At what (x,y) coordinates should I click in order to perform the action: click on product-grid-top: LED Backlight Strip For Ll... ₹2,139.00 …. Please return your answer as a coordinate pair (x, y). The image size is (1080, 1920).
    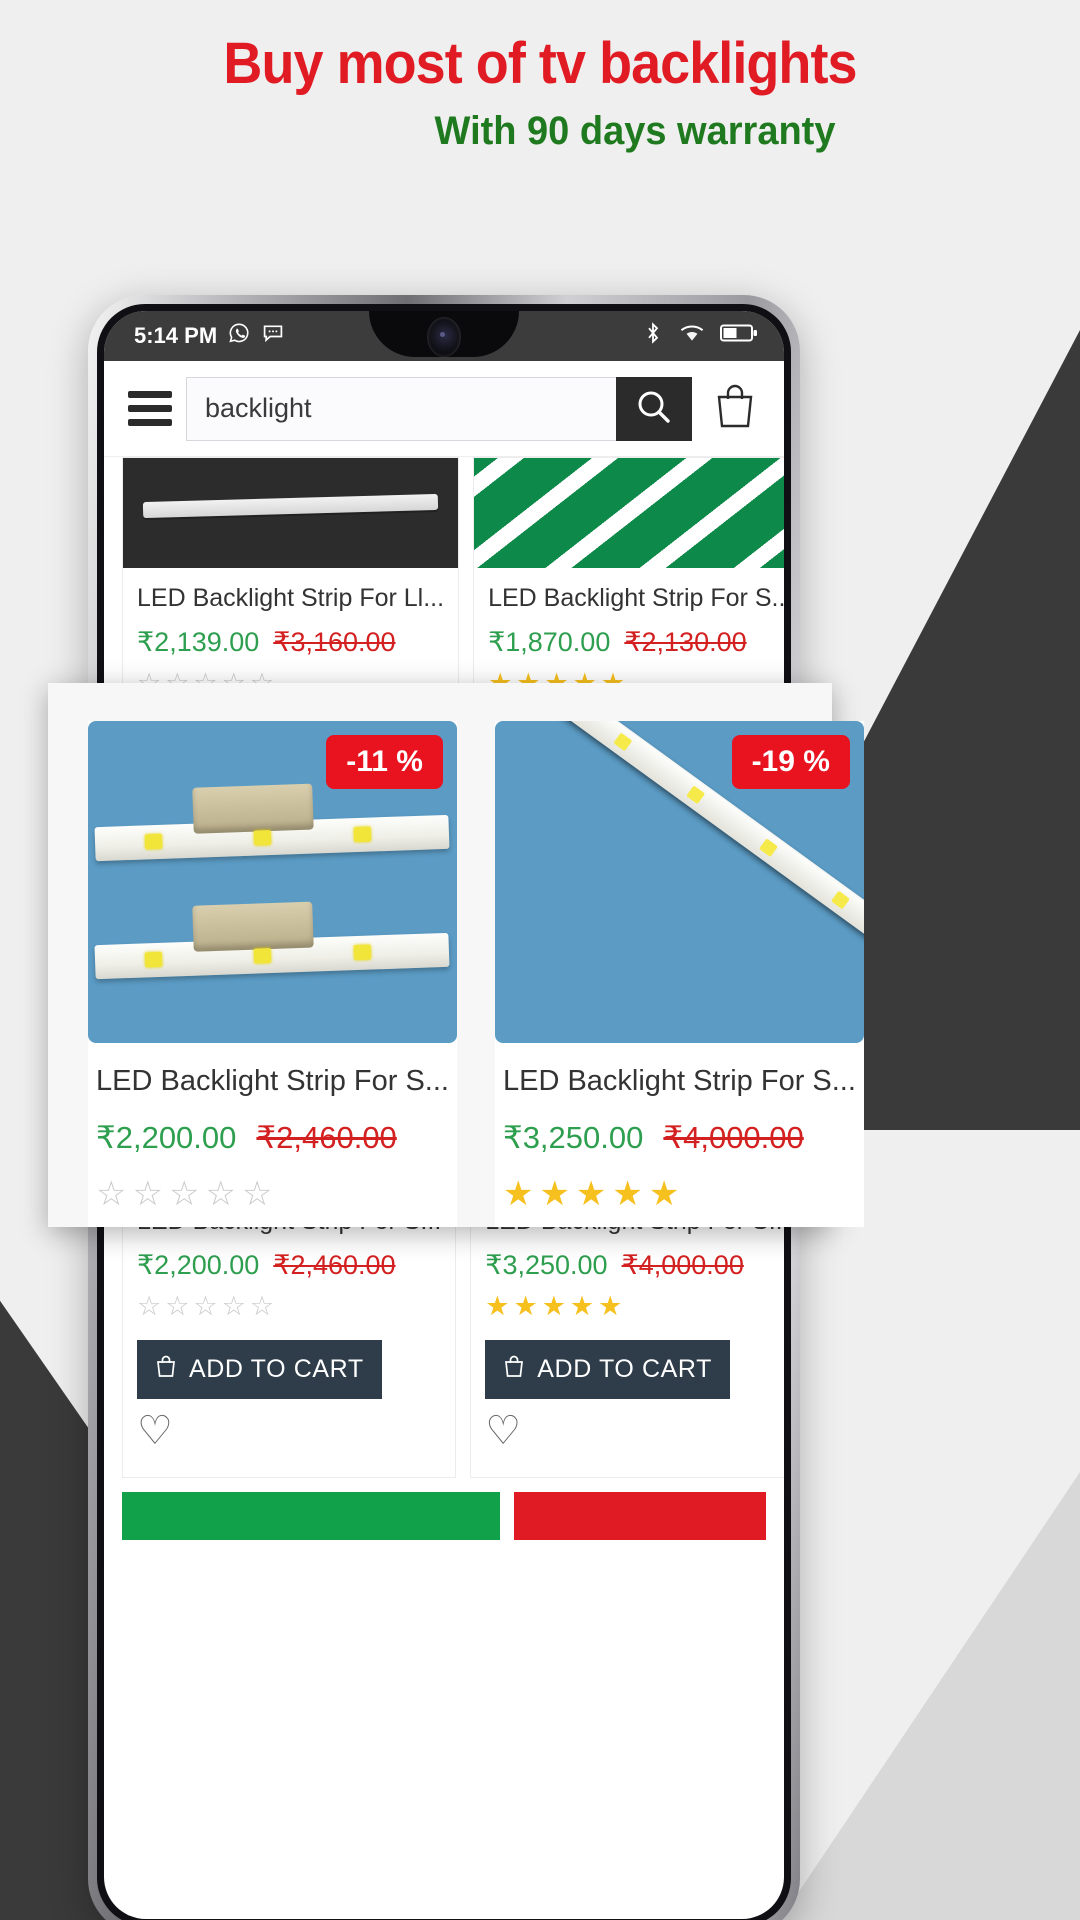
    Looking at the image, I should click on (444, 583).